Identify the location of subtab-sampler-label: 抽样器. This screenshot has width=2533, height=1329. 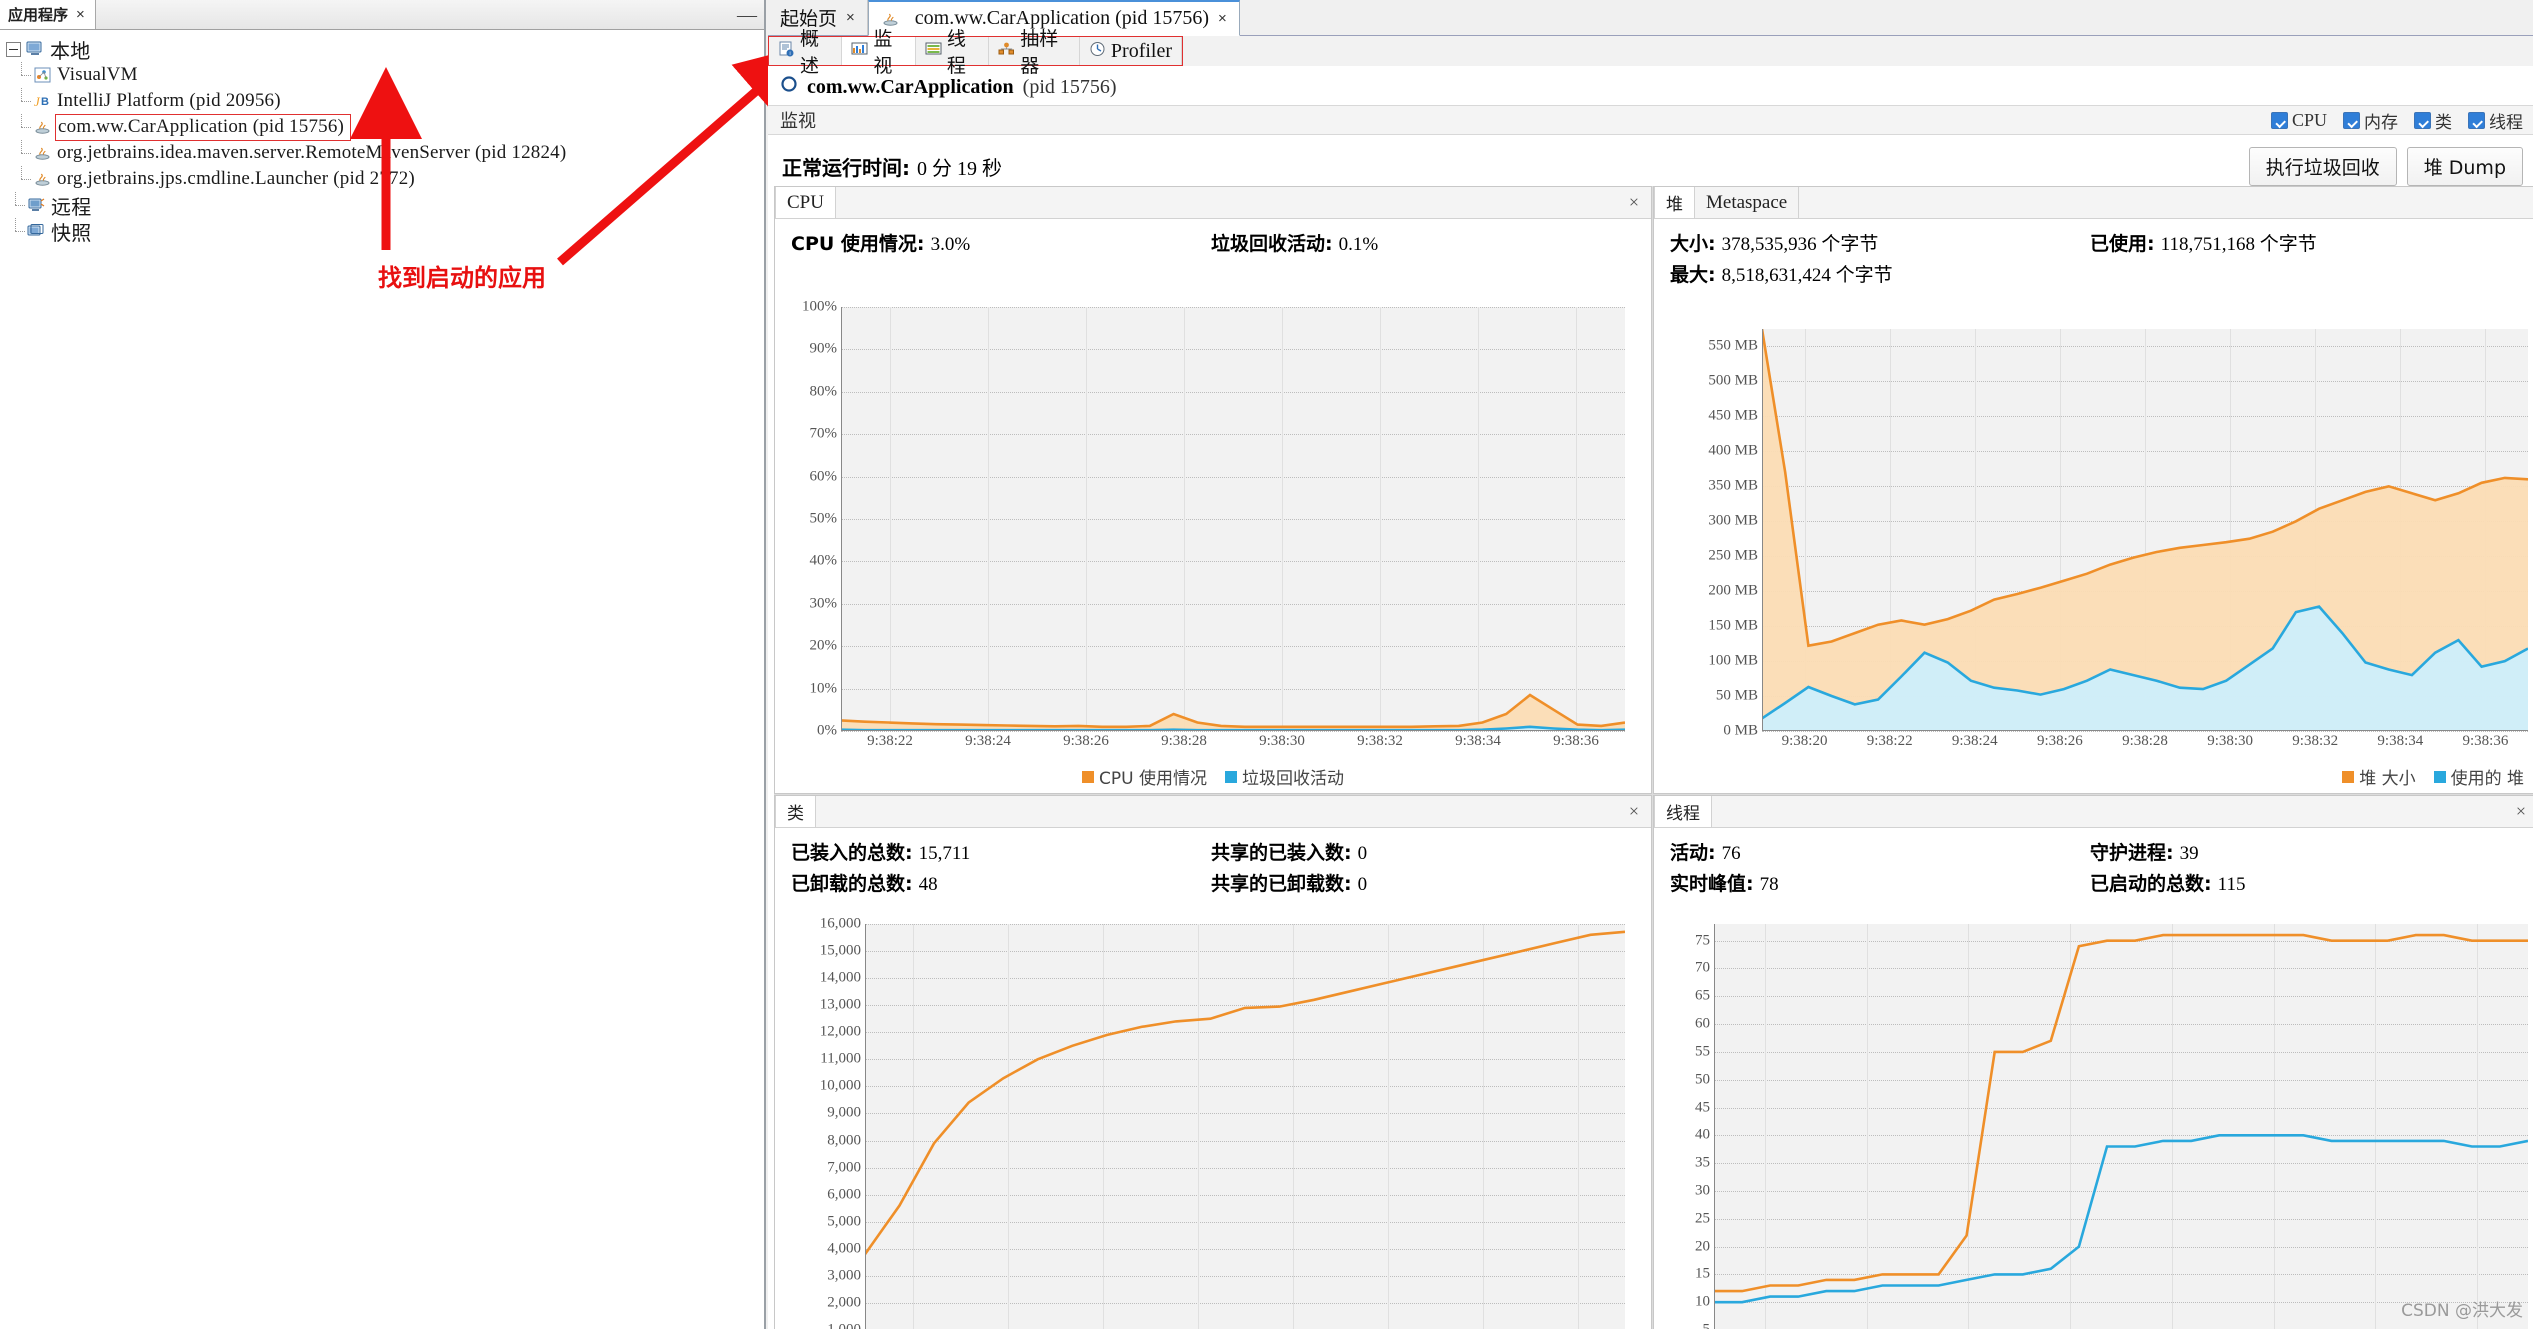
(1039, 52).